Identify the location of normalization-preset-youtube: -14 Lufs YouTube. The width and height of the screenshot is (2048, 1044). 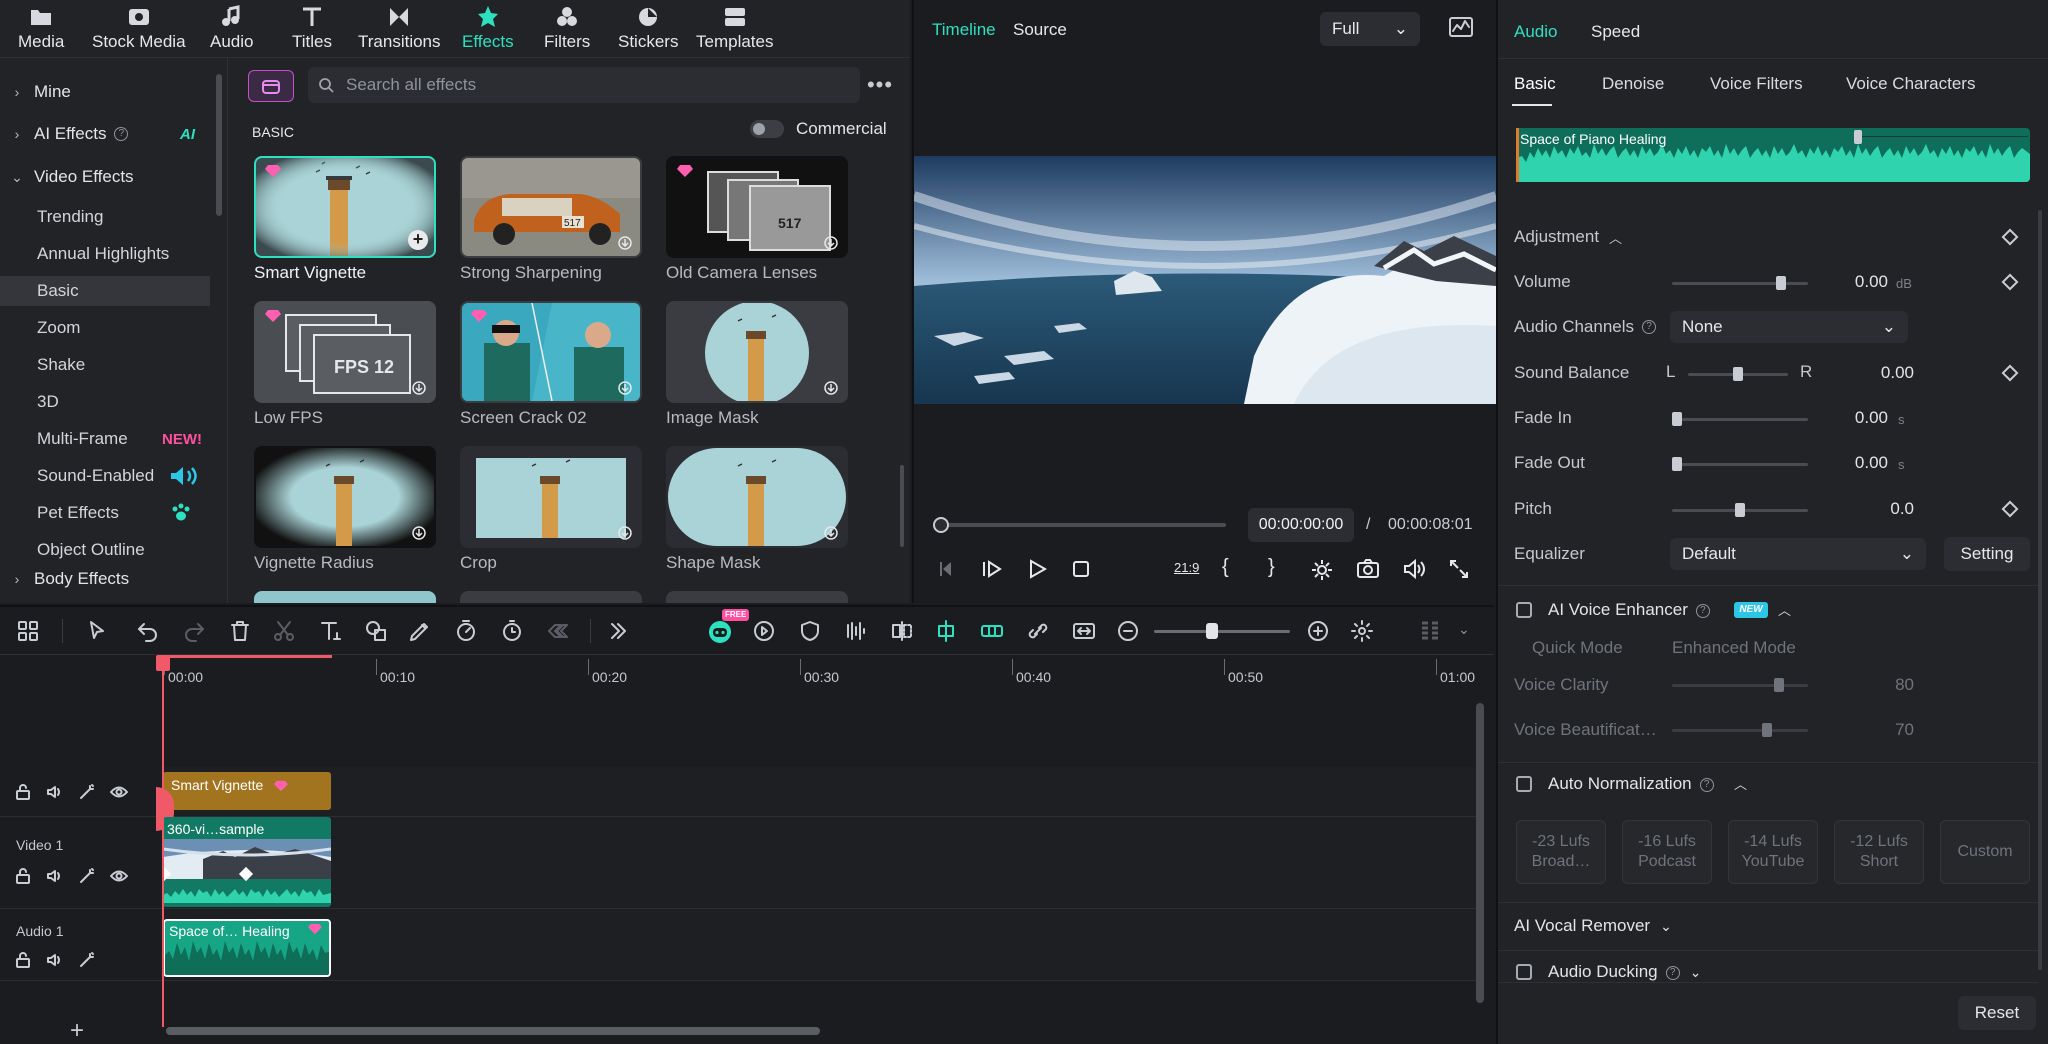
(1773, 852).